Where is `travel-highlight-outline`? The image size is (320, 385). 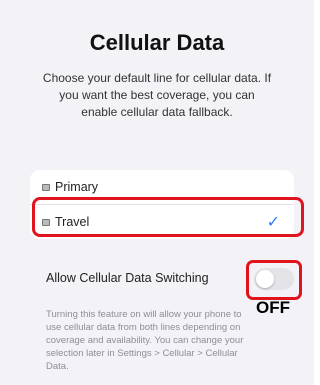 travel-highlight-outline is located at coordinates (168, 217).